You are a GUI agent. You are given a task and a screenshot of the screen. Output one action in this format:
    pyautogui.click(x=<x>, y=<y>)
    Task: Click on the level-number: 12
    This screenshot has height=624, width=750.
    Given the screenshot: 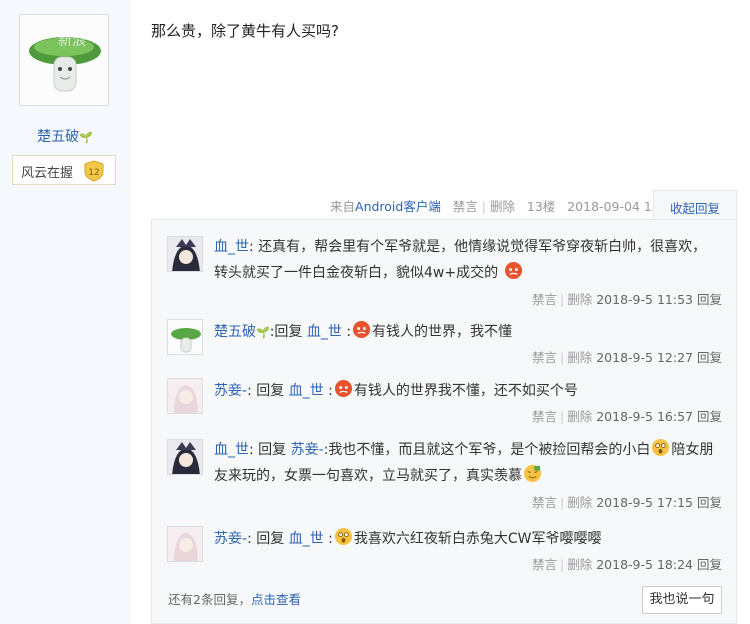 What is the action you would take?
    pyautogui.click(x=93, y=173)
    